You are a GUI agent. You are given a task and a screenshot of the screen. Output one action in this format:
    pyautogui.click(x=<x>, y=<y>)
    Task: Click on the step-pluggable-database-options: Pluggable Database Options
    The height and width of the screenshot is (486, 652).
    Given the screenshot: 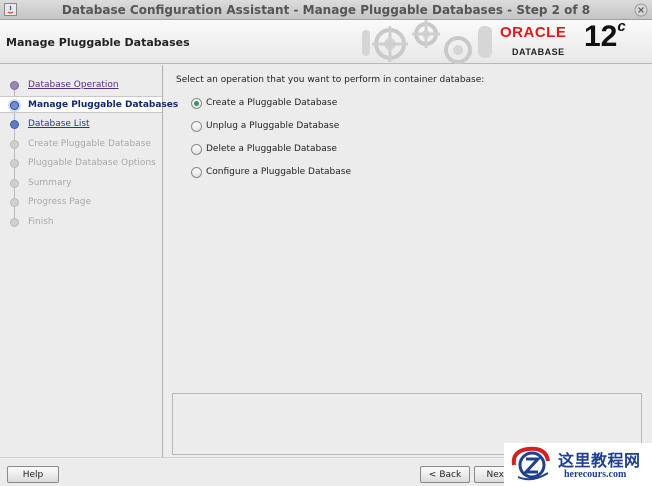 What is the action you would take?
    pyautogui.click(x=81, y=163)
    